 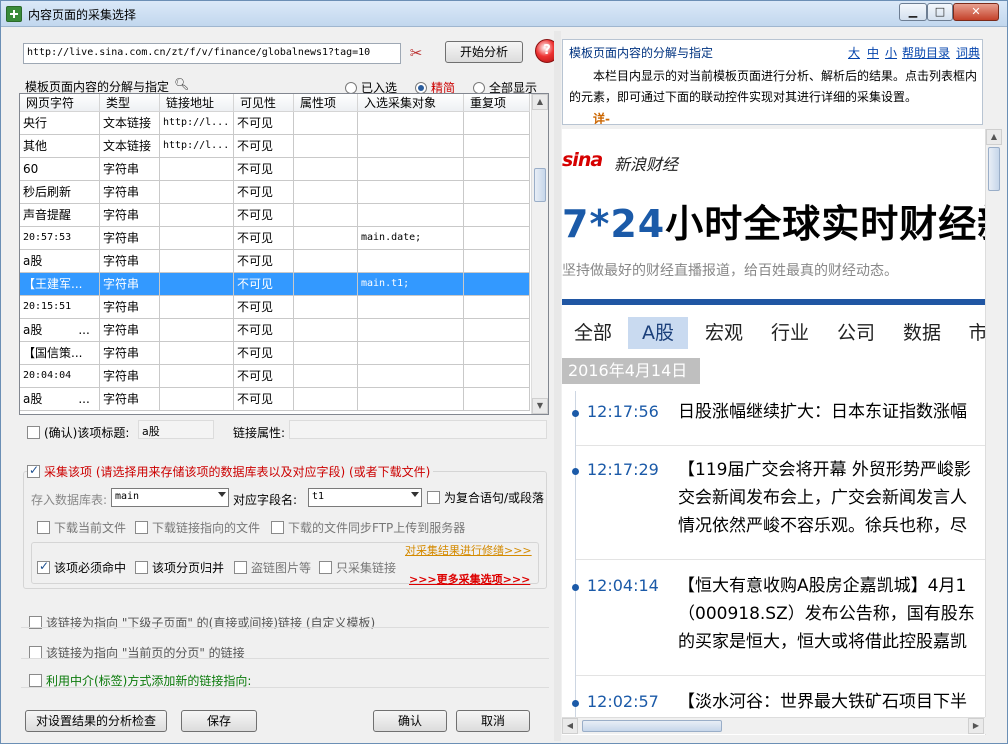 I want to click on more-options-link: >>>更多采集选项>>>, so click(x=469, y=579).